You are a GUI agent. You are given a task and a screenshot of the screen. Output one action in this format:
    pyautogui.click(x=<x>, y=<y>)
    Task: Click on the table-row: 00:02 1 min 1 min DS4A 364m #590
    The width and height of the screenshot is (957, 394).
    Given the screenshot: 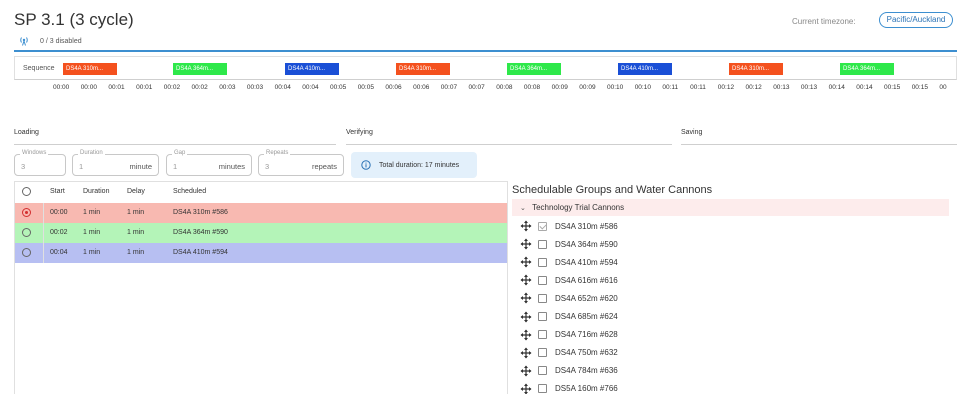 What is the action you would take?
    pyautogui.click(x=261, y=233)
    